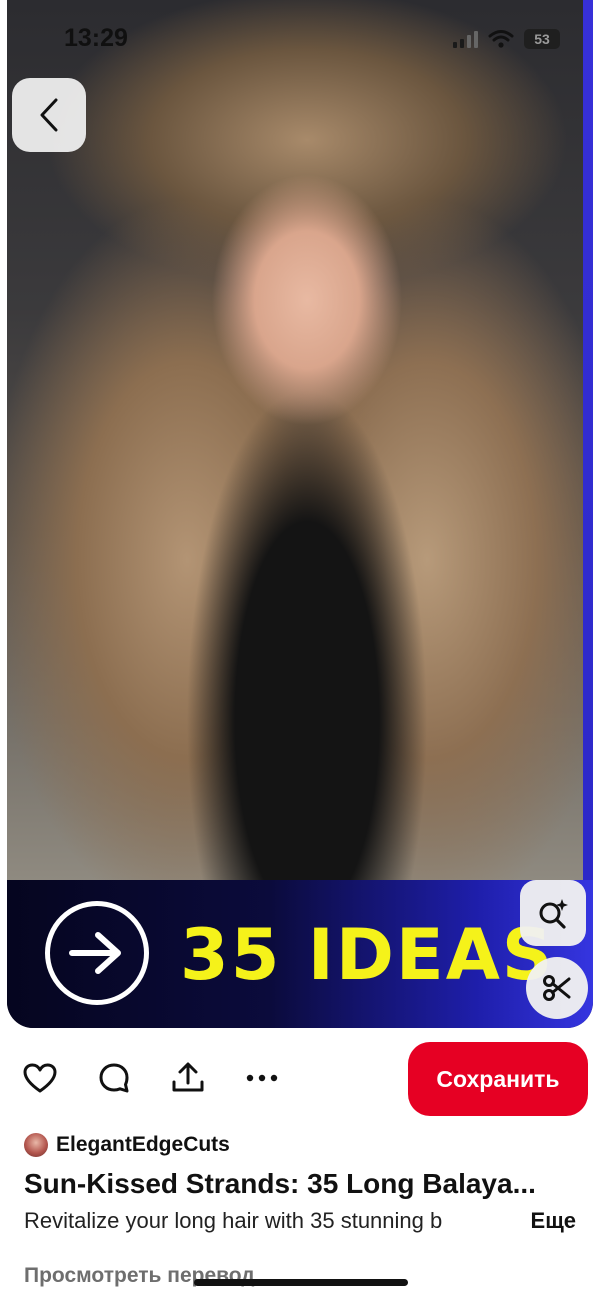  Describe the element at coordinates (300, 36) in the screenshot. I see `status-bar: 13:29 53` at that location.